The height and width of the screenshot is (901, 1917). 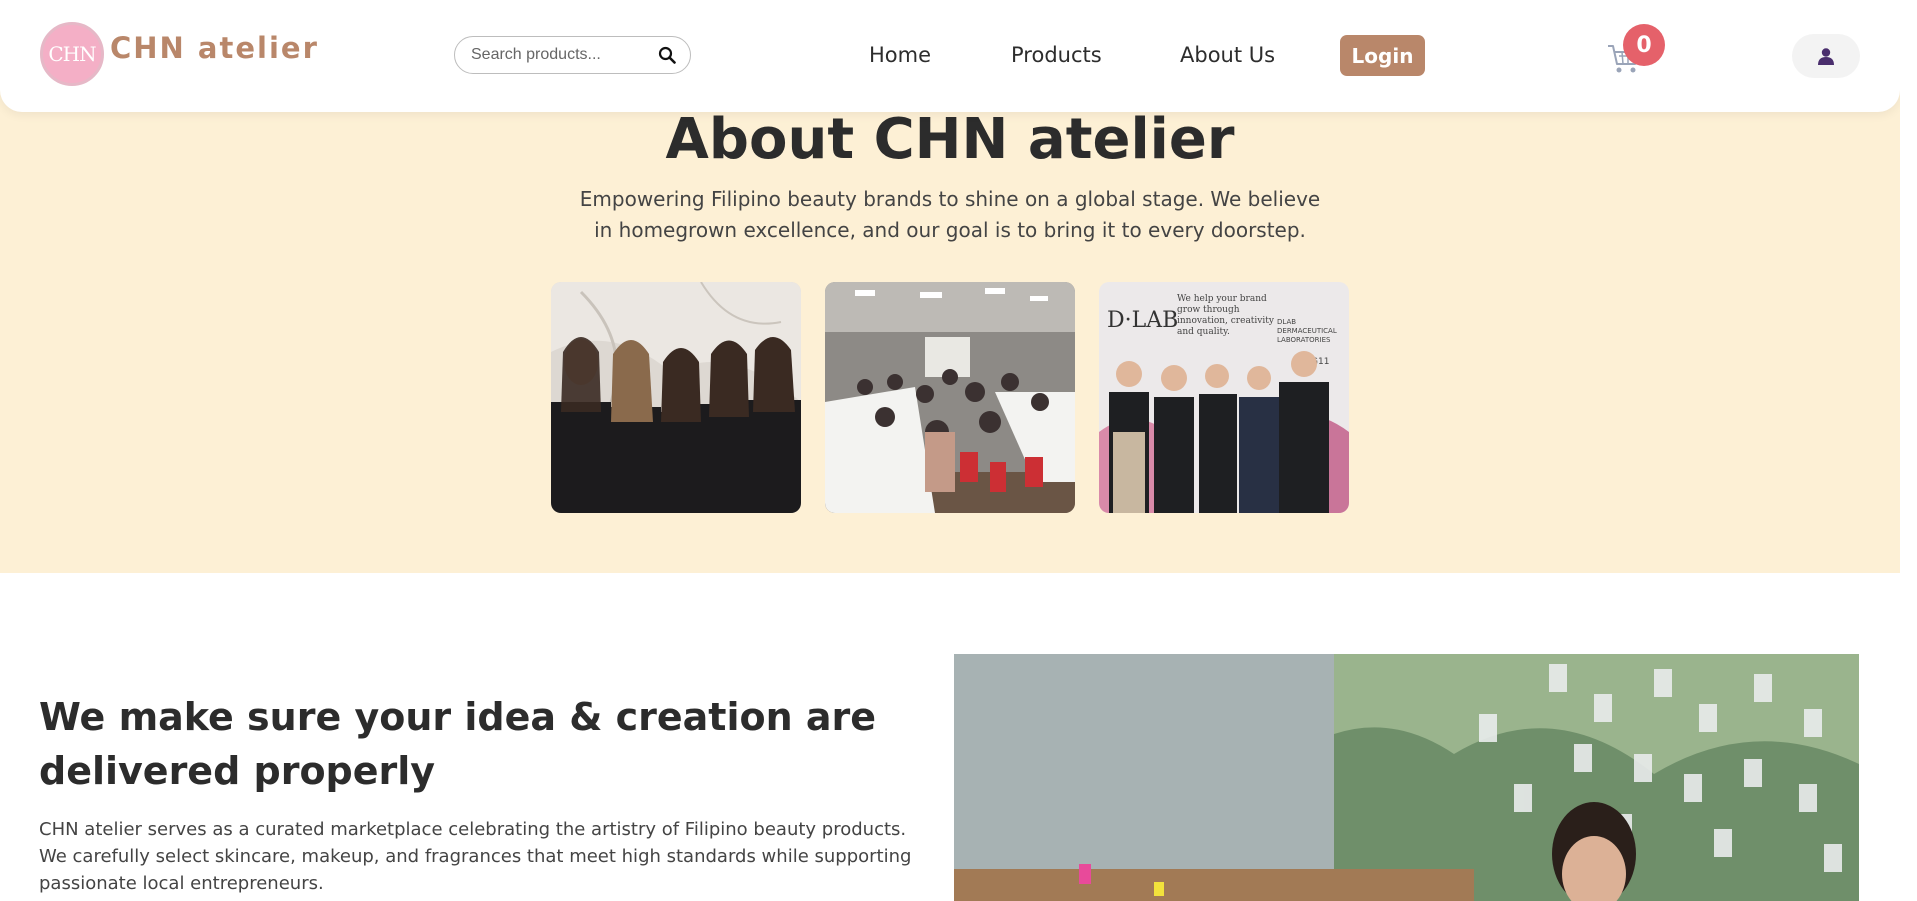 What do you see at coordinates (1056, 55) in the screenshot?
I see `nav-products: Products` at bounding box center [1056, 55].